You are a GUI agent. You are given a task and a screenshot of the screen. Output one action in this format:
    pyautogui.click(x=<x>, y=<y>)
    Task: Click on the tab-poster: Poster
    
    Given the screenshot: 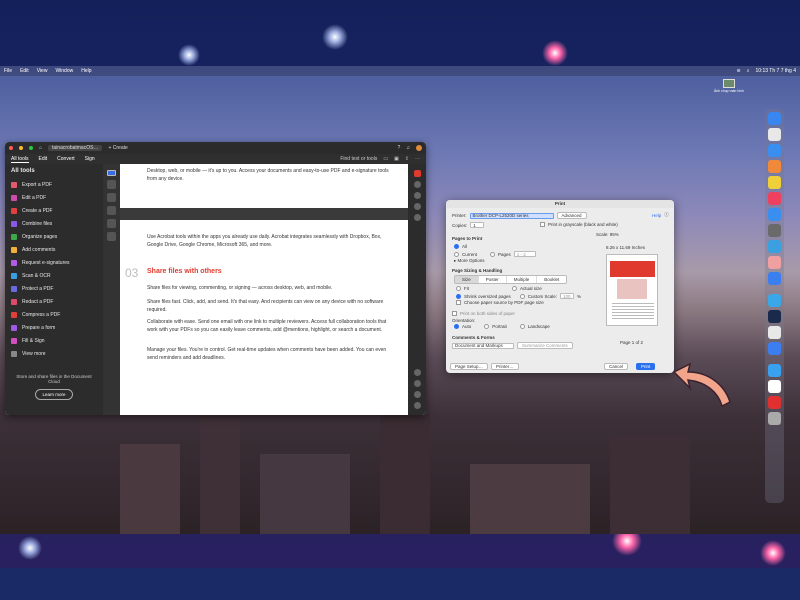 What is the action you would take?
    pyautogui.click(x=492, y=279)
    